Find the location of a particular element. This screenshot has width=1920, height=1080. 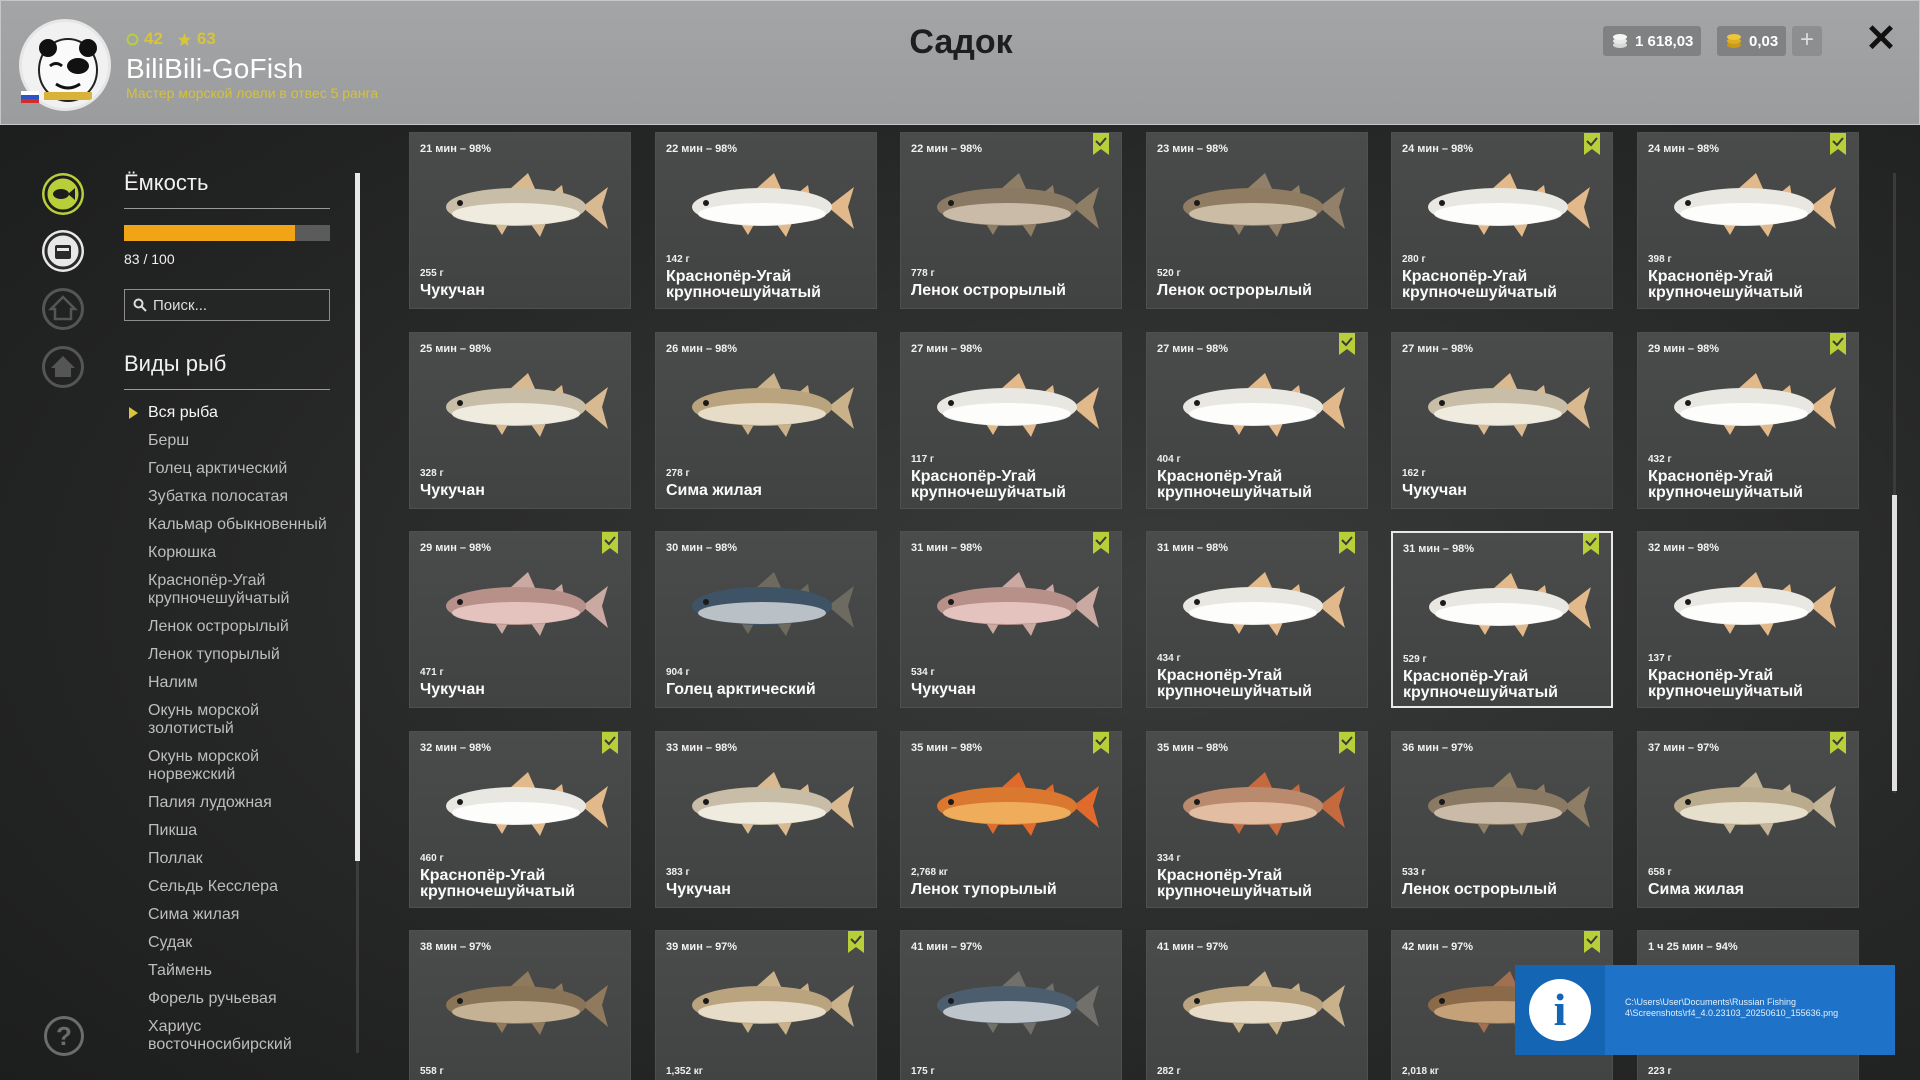

fish-card: 35 мин – 98% 2,768 кг Ленок тупорылый is located at coordinates (1011, 819).